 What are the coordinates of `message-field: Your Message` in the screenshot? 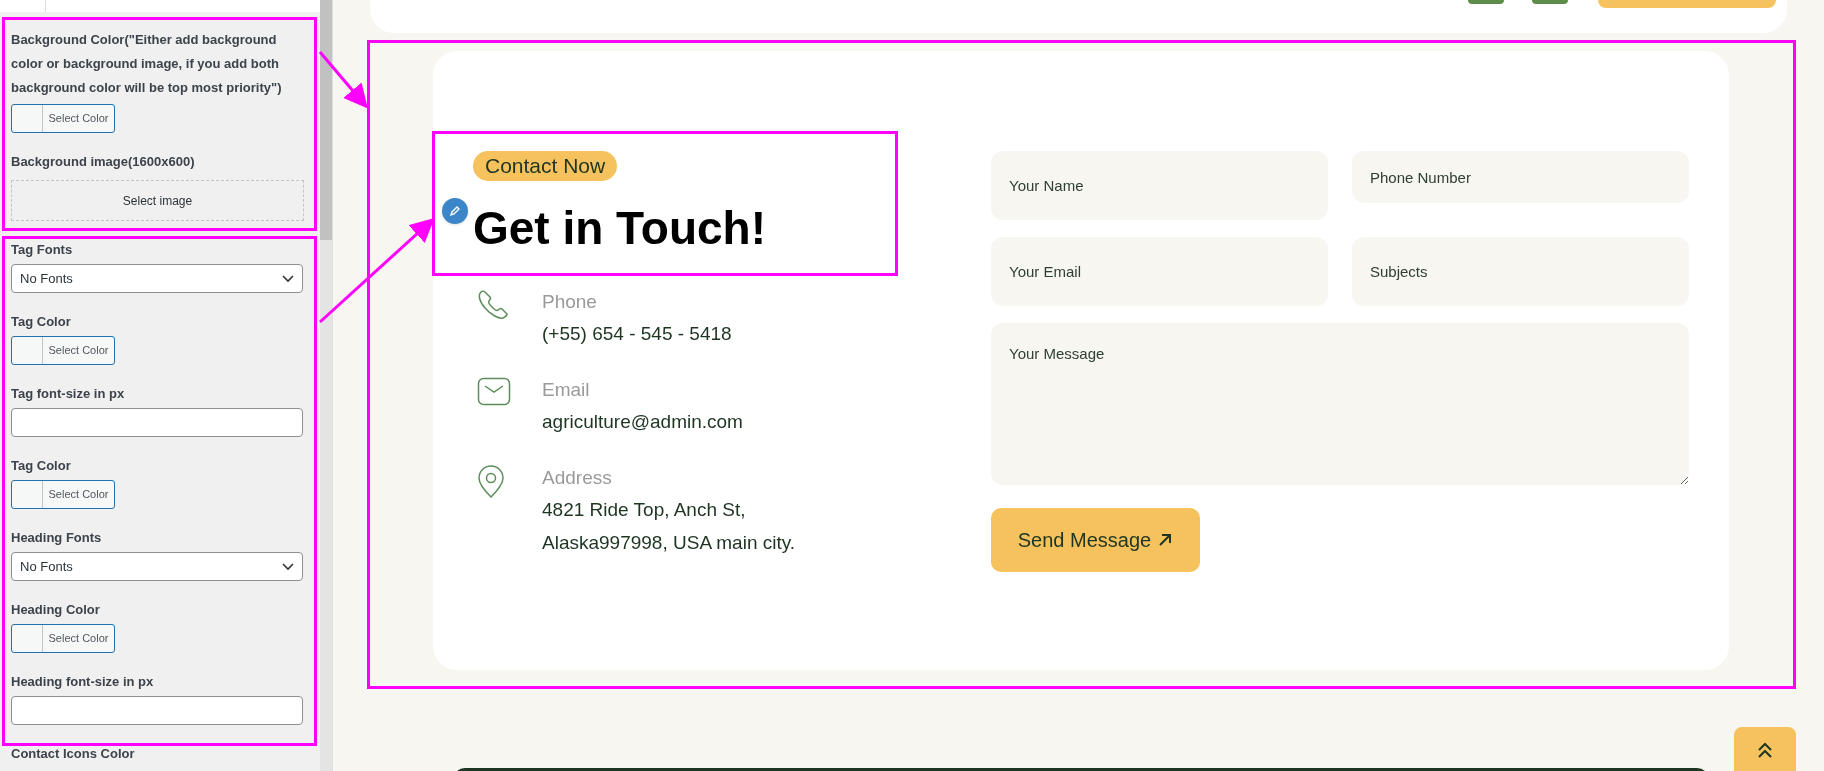 It's located at (1340, 404).